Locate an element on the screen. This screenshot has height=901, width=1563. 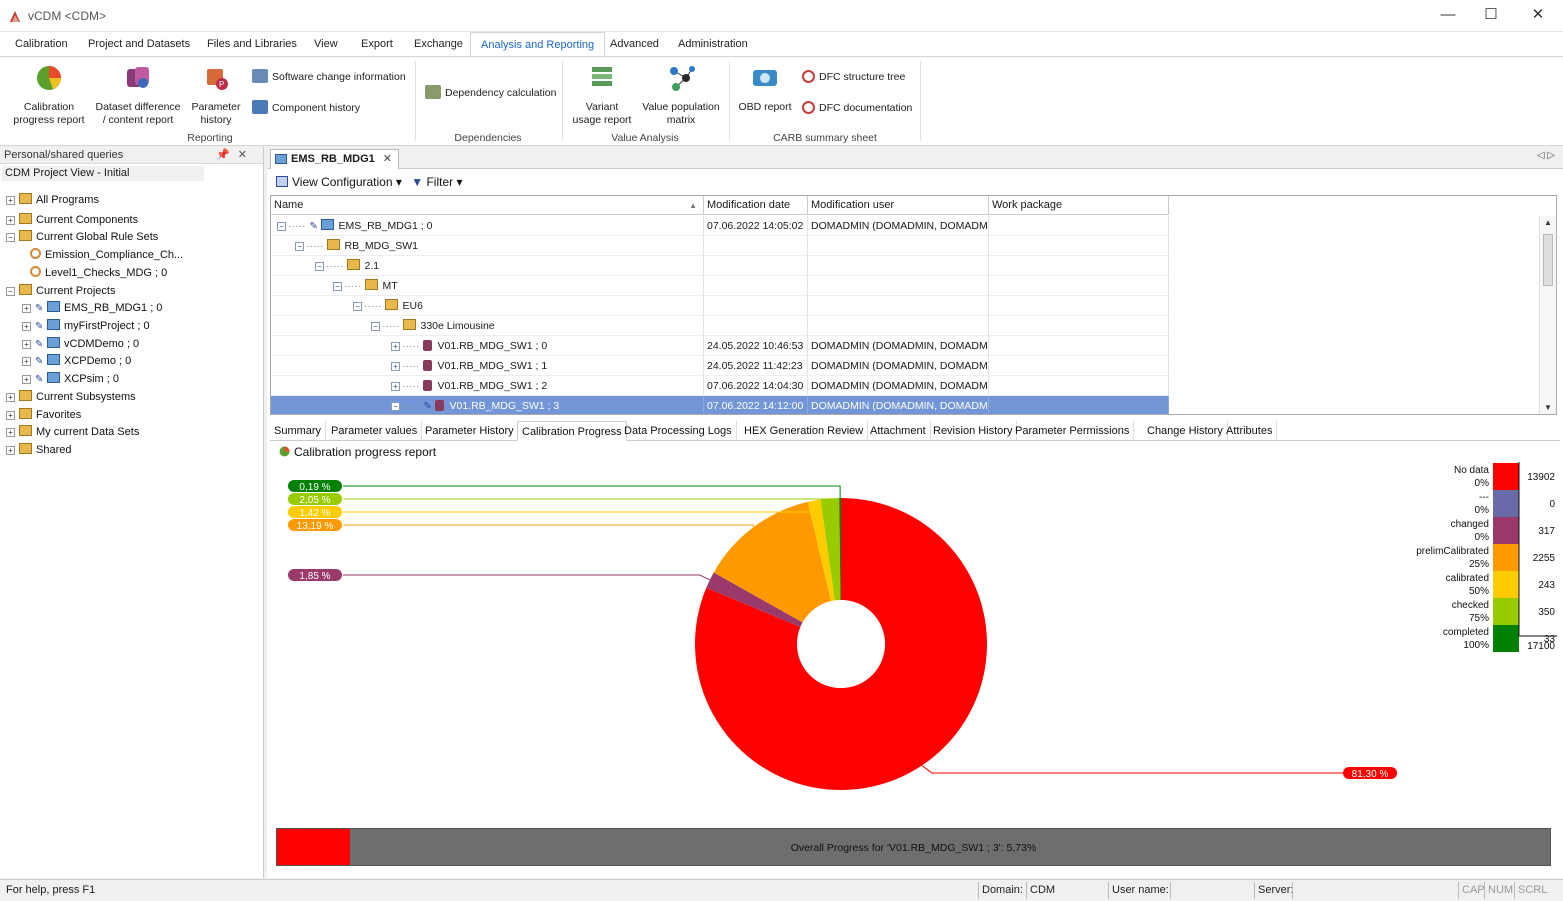
tab-data-processing-logs: Data Processing Logs is located at coordinates (678, 431).